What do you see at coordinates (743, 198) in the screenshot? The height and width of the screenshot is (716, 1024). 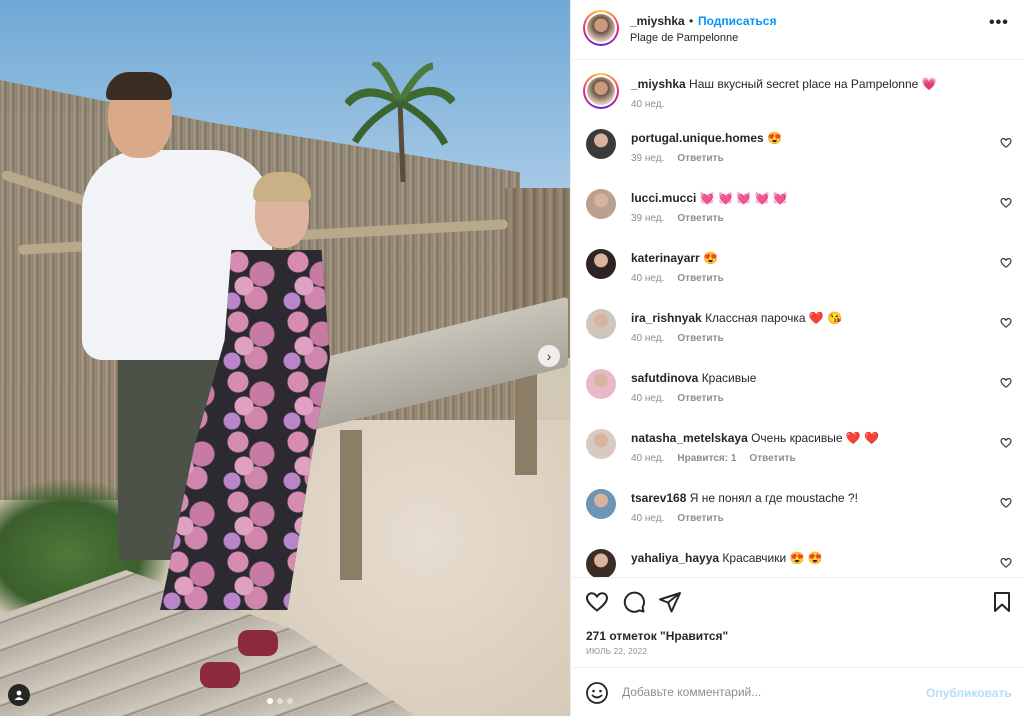 I see `comment-emoji: 💓 💓 💓 💓 💓` at bounding box center [743, 198].